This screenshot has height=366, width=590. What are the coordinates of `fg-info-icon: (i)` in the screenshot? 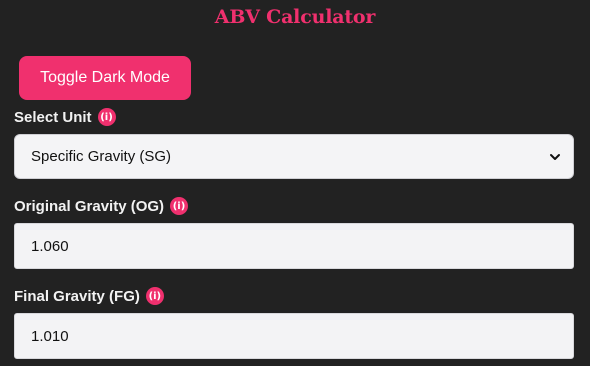 It's located at (154, 296).